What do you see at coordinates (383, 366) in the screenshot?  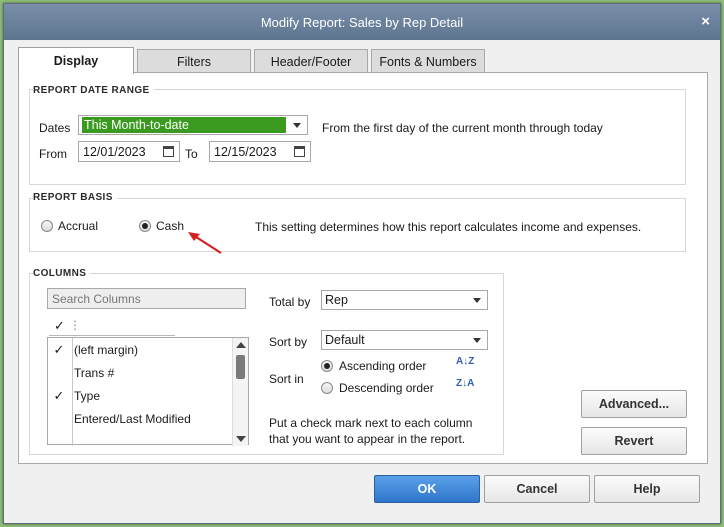 I see `ascending-label: Ascending order` at bounding box center [383, 366].